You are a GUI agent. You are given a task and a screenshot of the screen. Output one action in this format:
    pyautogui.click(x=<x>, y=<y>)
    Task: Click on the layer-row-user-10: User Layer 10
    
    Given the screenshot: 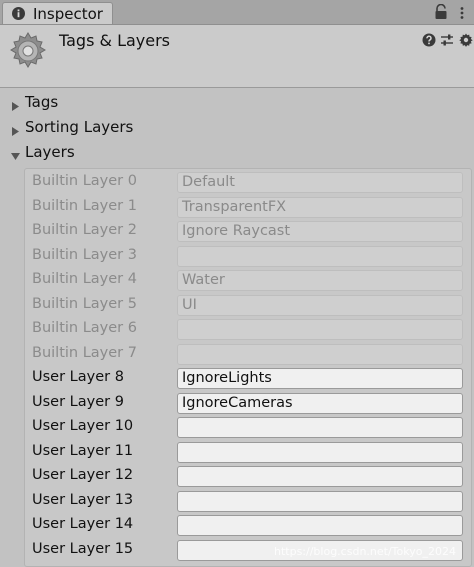 What is the action you would take?
    pyautogui.click(x=237, y=428)
    